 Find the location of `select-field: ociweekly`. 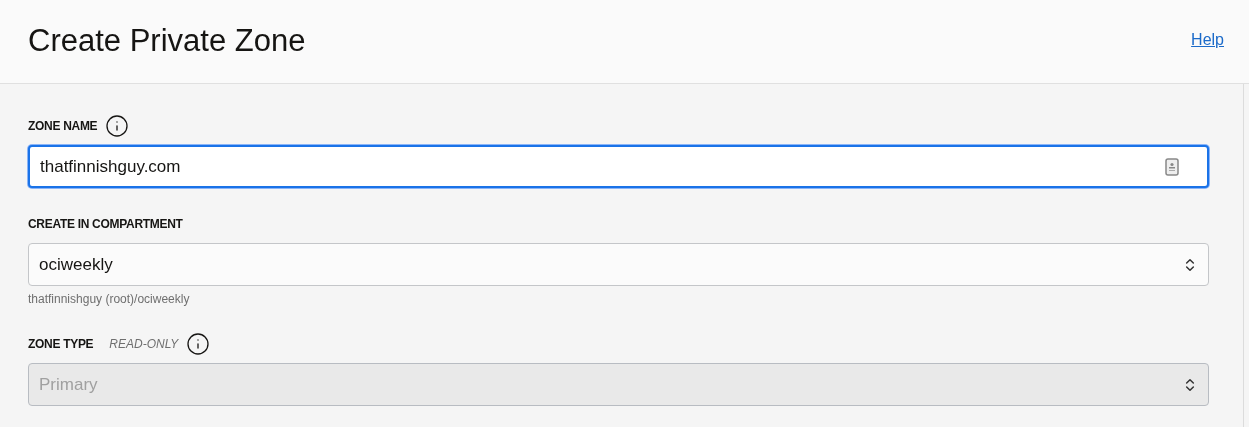

select-field: ociweekly is located at coordinates (618, 264).